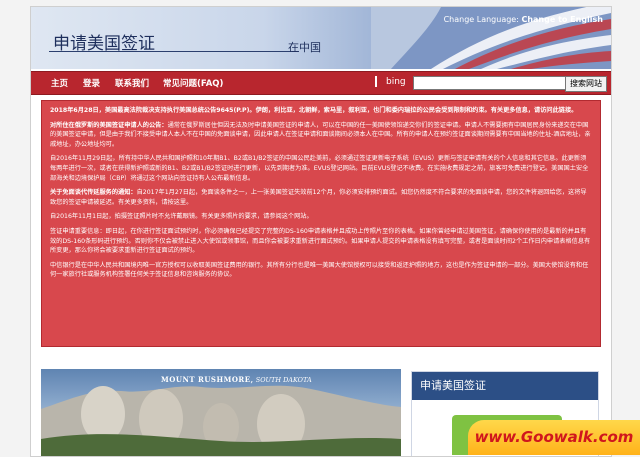 The height and width of the screenshot is (457, 640). What do you see at coordinates (586, 84) in the screenshot?
I see `search-button: 搜索网站` at bounding box center [586, 84].